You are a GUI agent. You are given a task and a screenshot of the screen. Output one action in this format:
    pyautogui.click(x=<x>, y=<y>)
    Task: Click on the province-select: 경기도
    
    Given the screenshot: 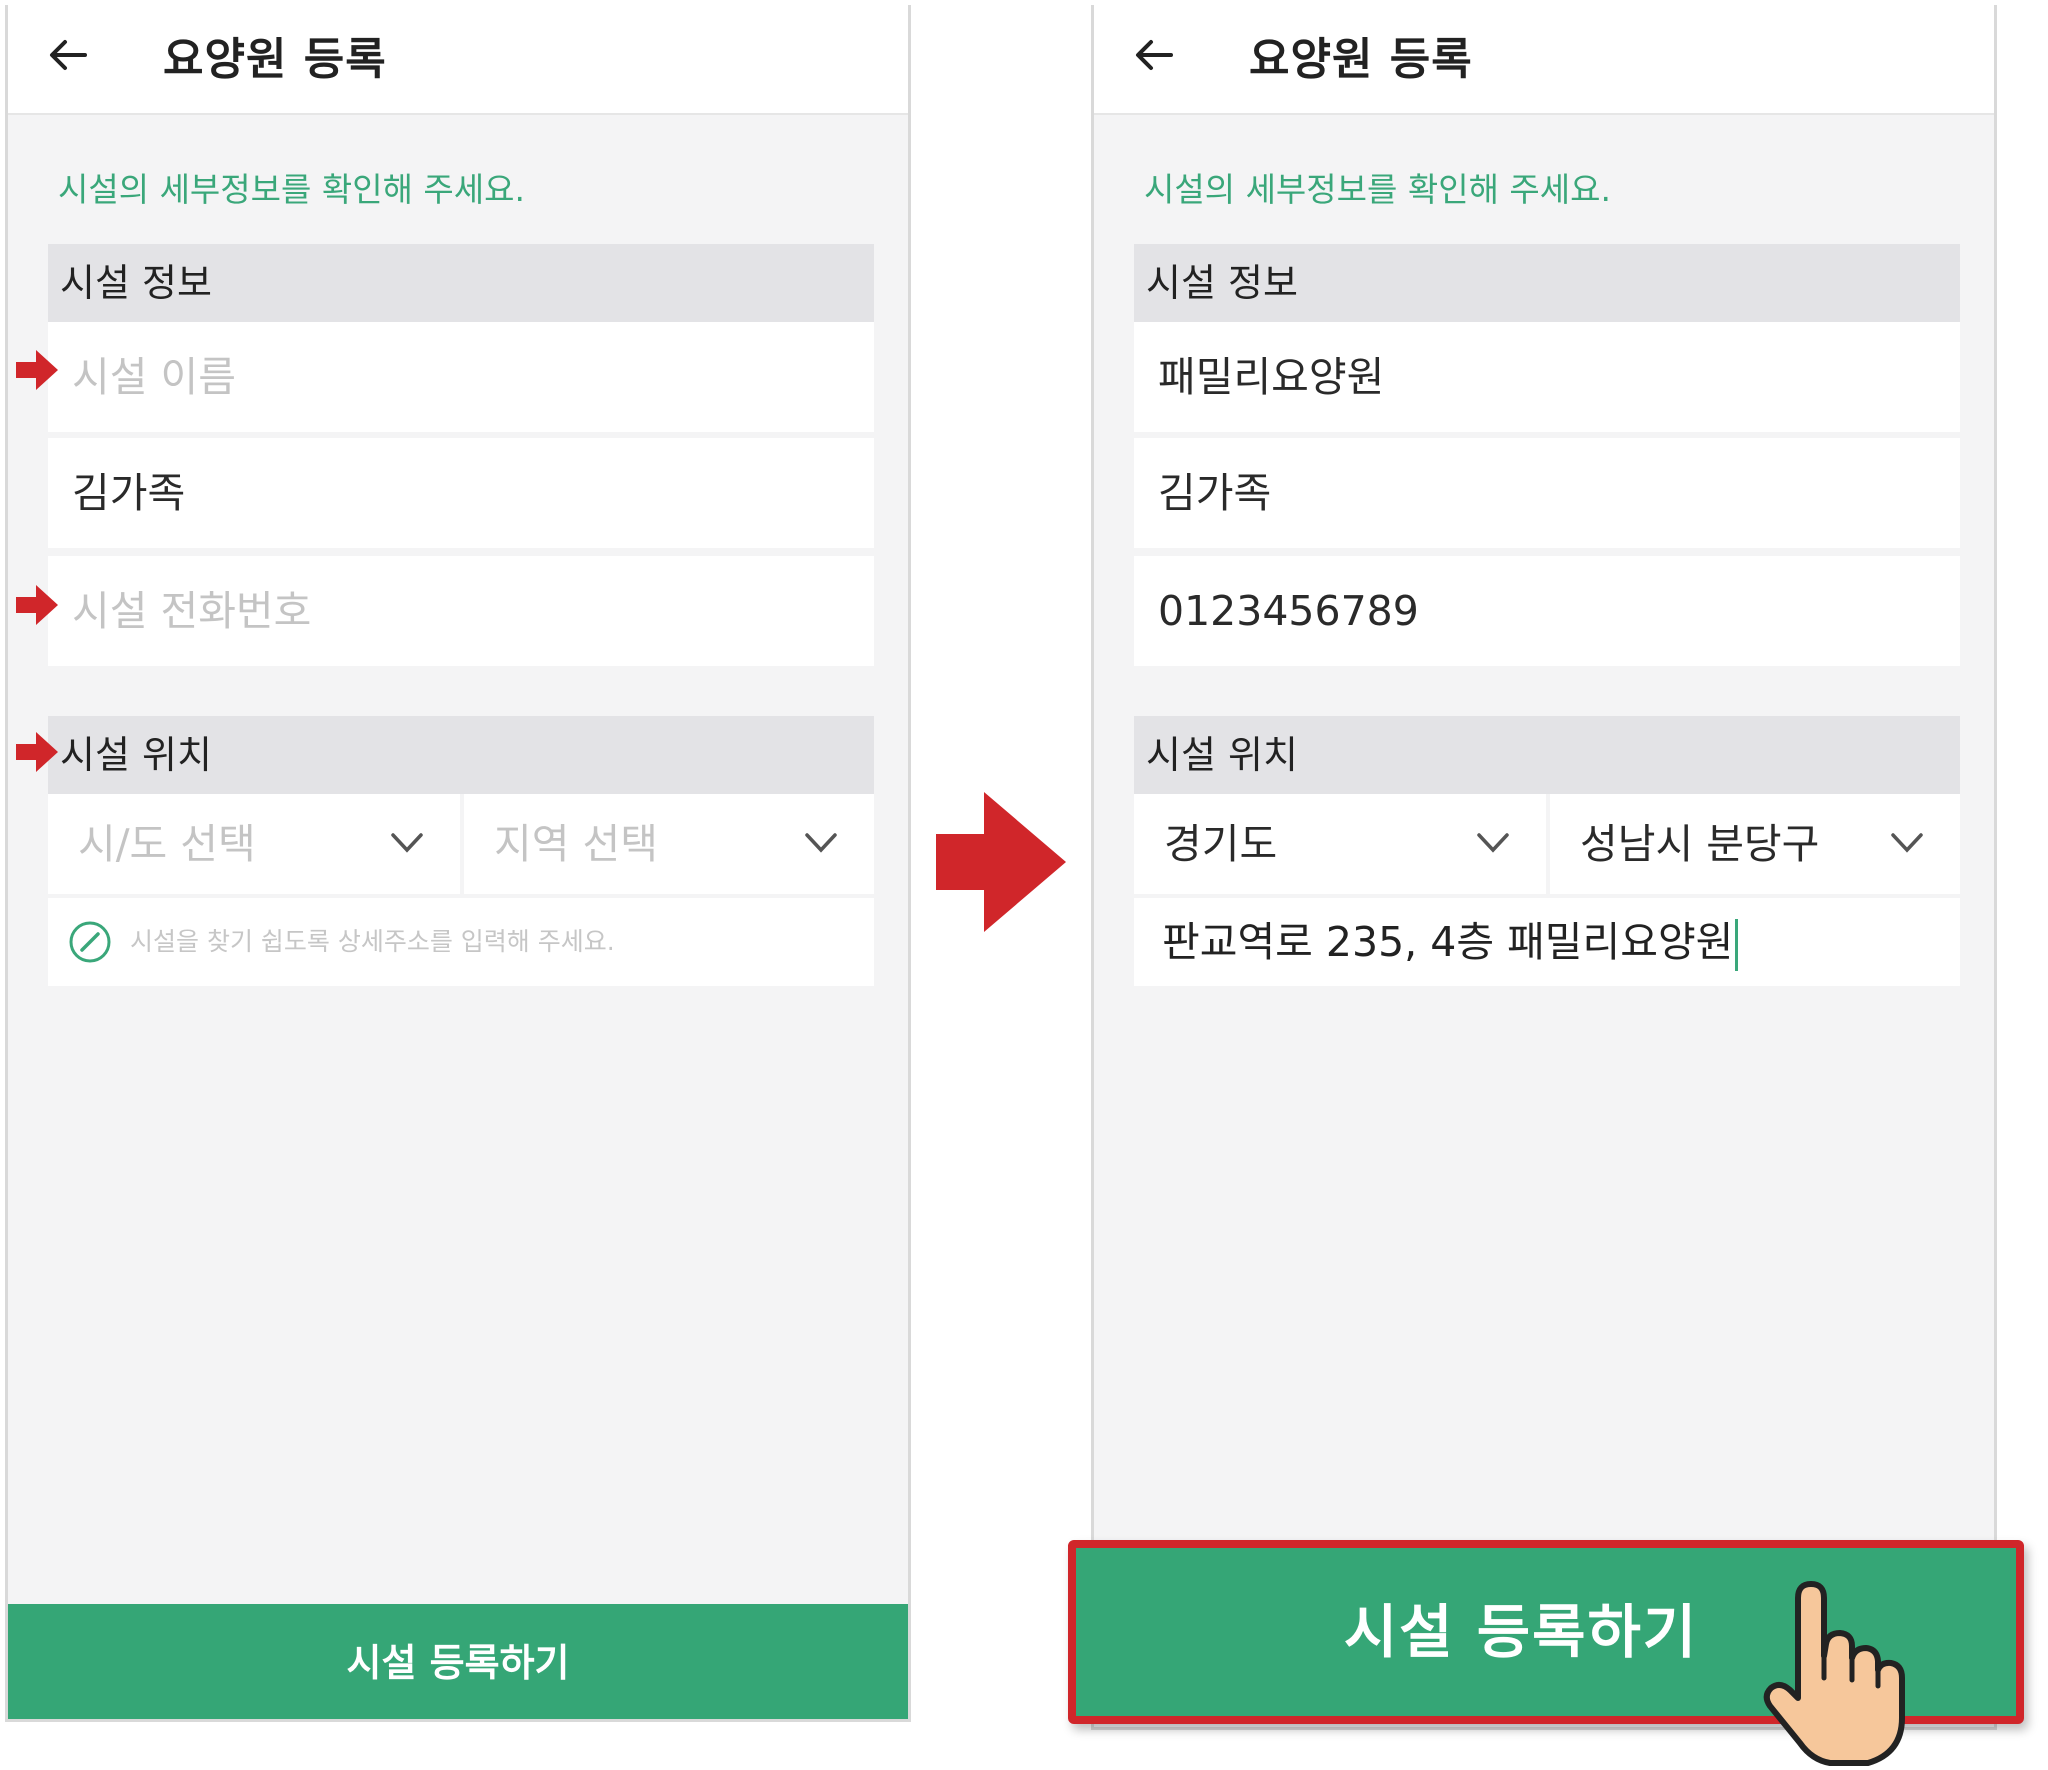 What is the action you would take?
    pyautogui.click(x=1340, y=844)
    